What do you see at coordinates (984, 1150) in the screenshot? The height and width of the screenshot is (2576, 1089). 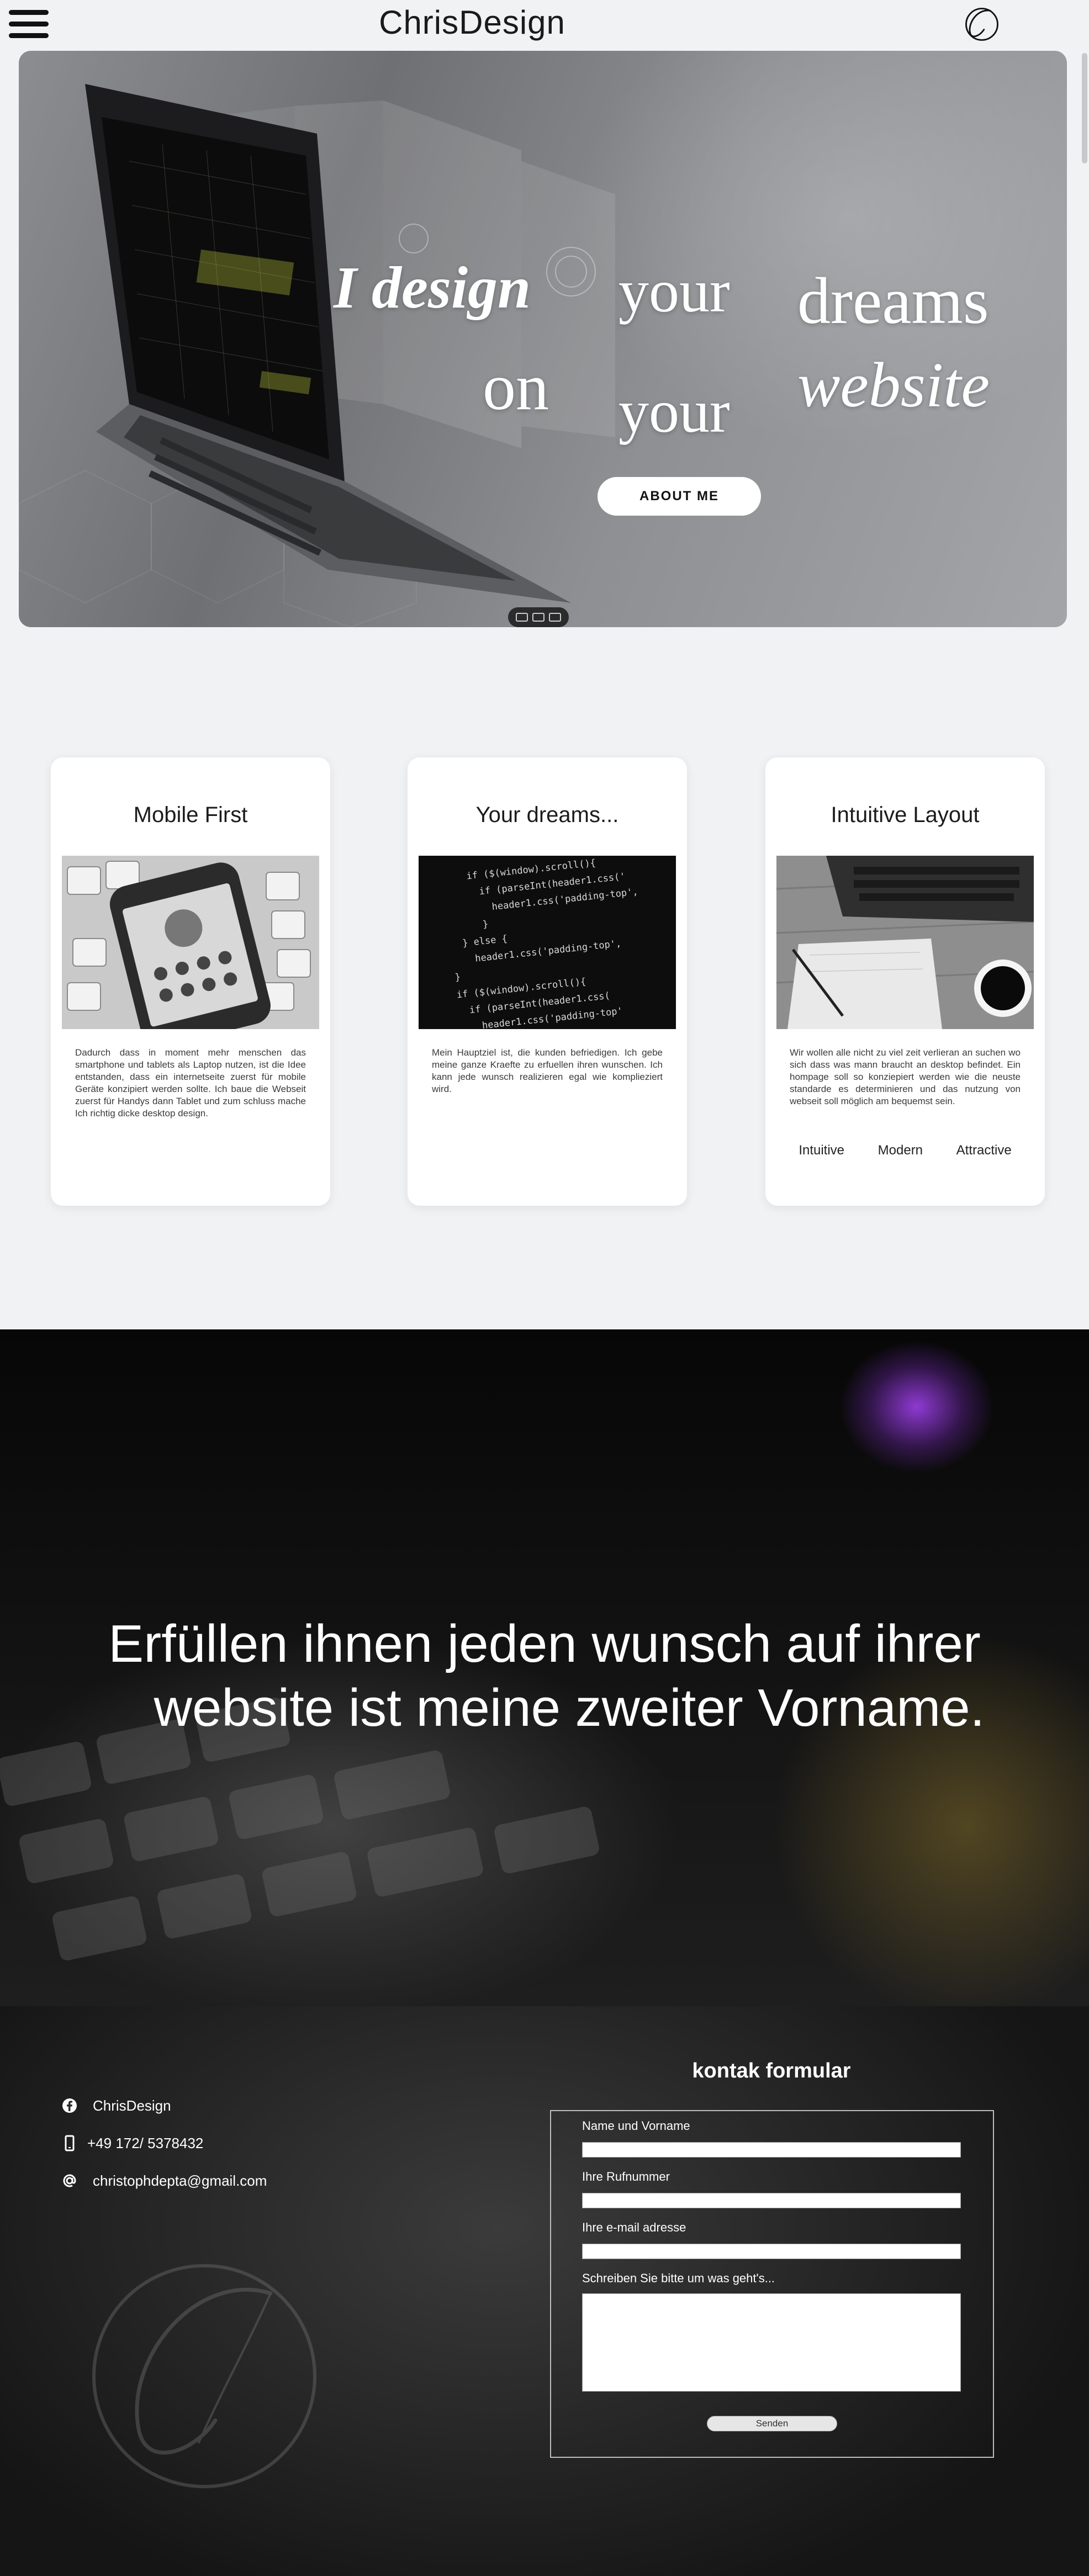 I see `tag-attractive: Attractive` at bounding box center [984, 1150].